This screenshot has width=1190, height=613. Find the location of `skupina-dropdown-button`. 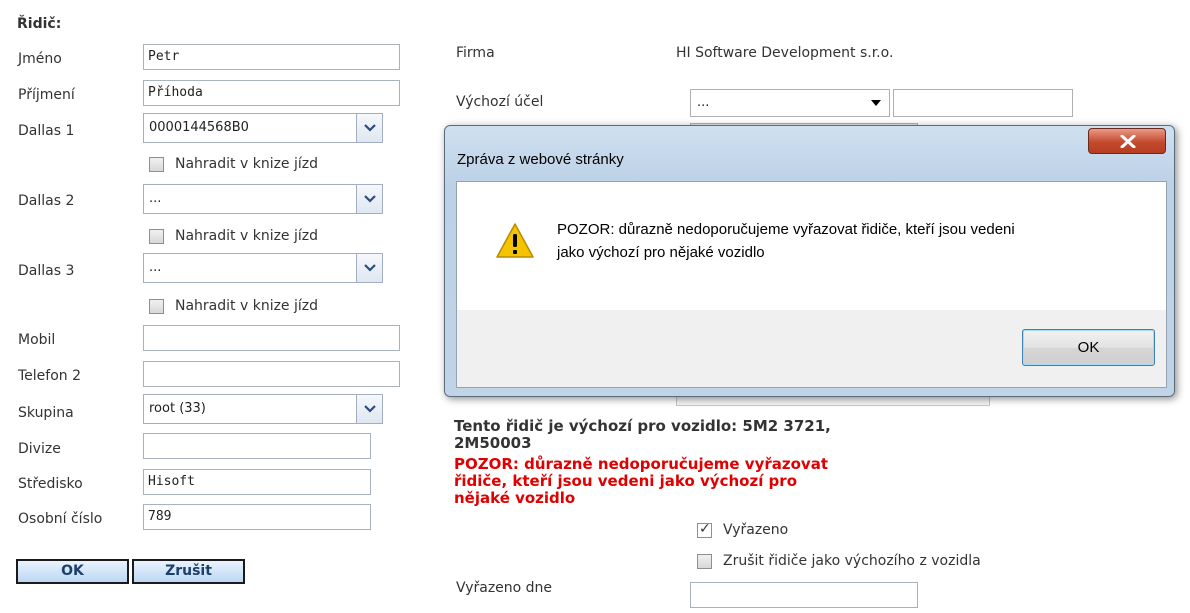

skupina-dropdown-button is located at coordinates (369, 409).